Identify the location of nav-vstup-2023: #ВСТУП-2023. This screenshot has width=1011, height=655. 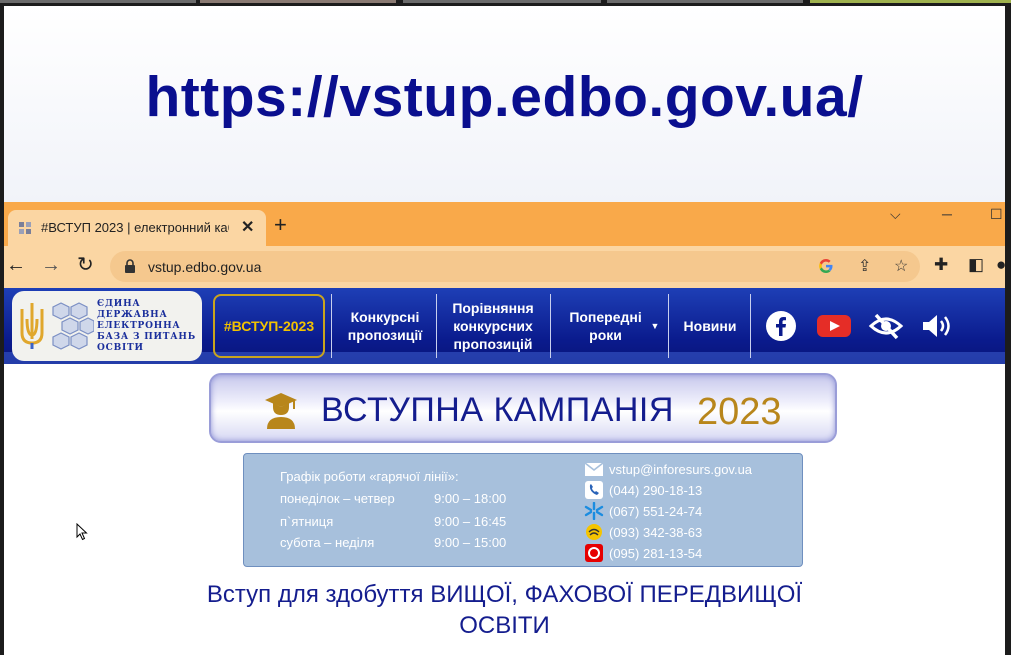
(269, 326).